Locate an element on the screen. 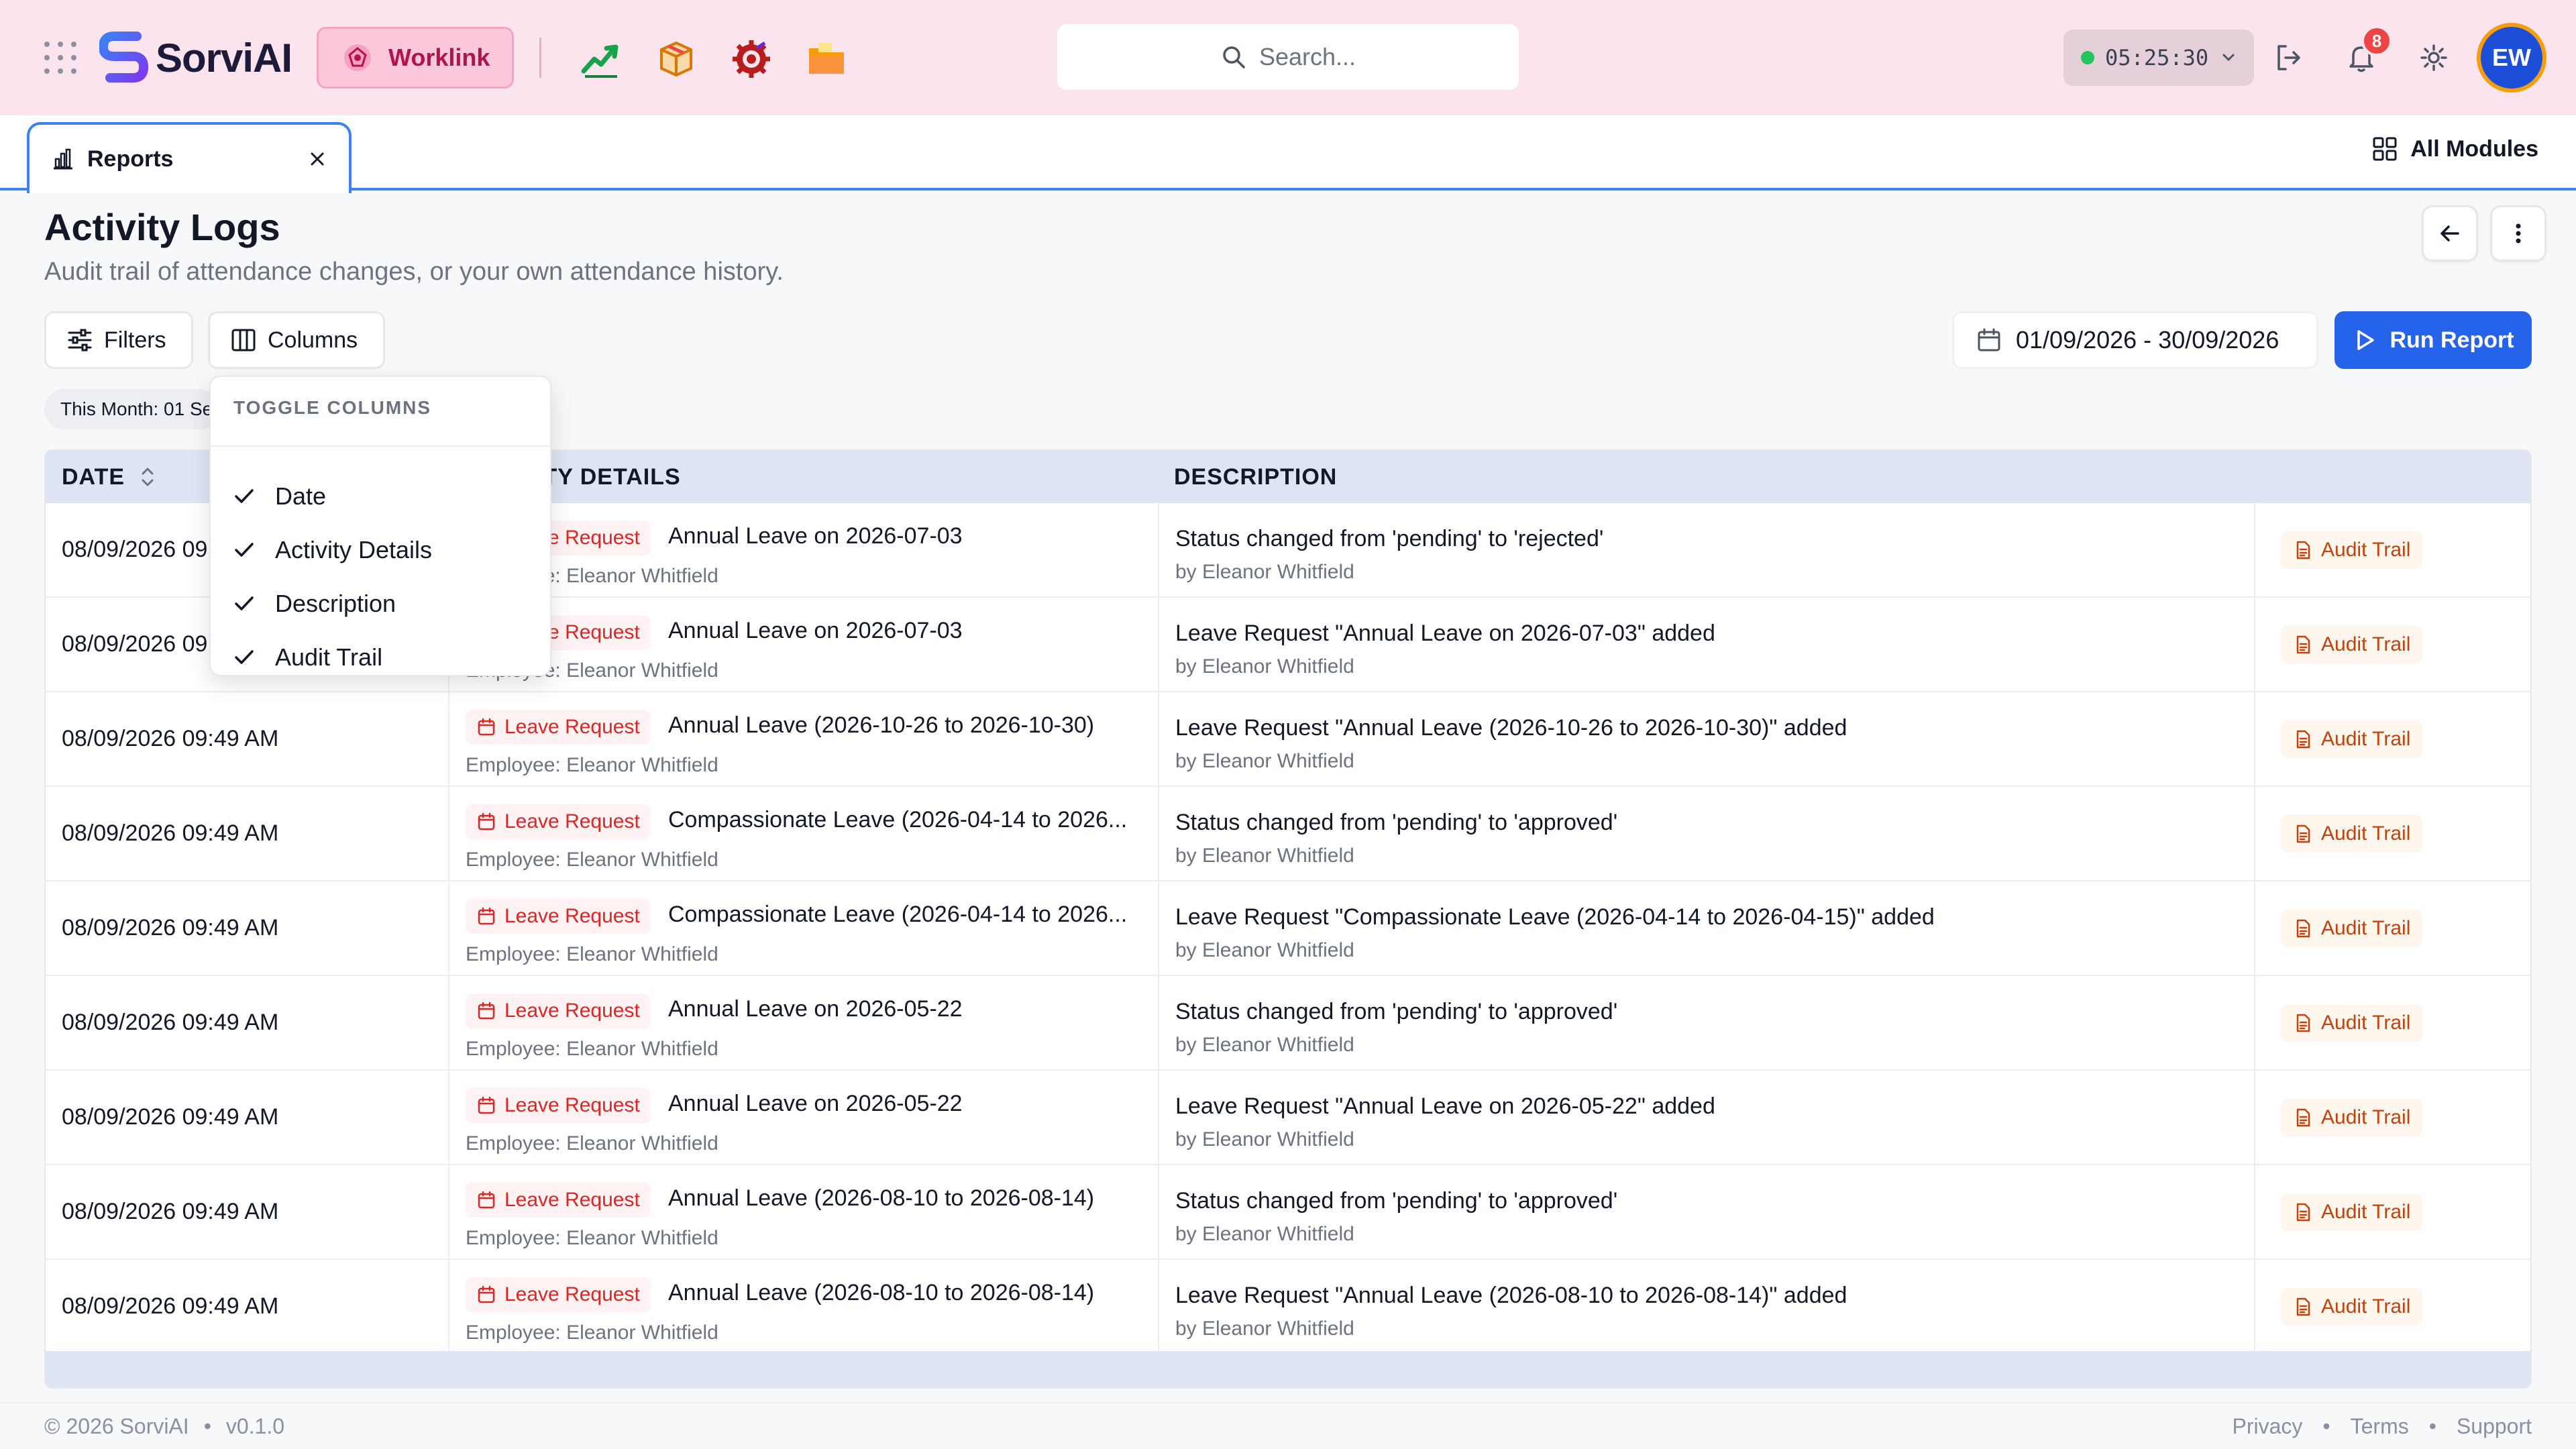 Image resolution: width=2576 pixels, height=1449 pixels. tab-reports: Reports is located at coordinates (189, 157).